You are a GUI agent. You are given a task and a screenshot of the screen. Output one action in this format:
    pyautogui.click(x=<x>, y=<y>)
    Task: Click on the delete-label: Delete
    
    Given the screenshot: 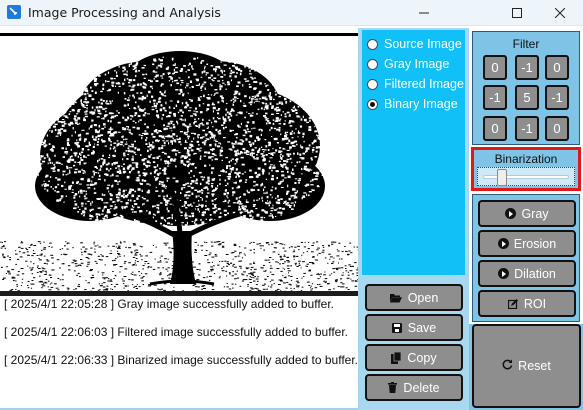 What is the action you would take?
    pyautogui.click(x=421, y=387)
    